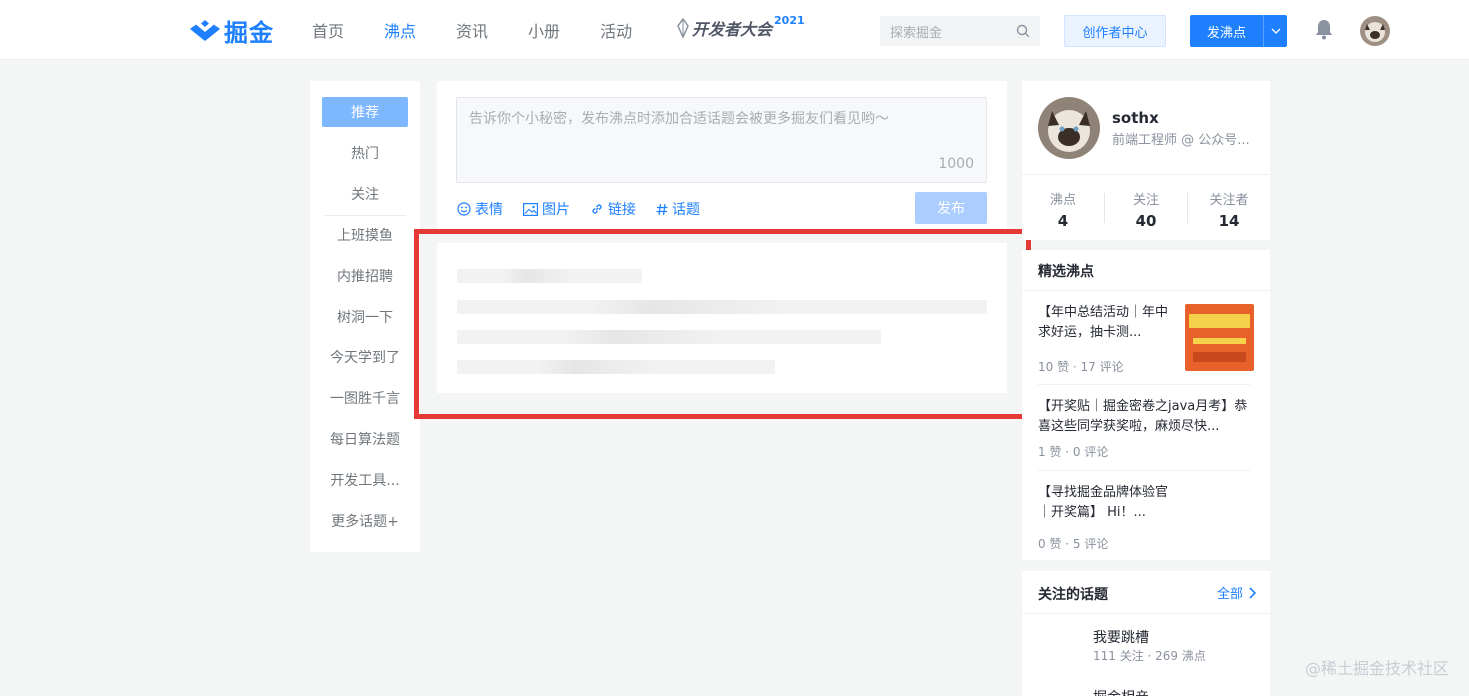 The height and width of the screenshot is (696, 1469). I want to click on publish-button: 发布, so click(951, 208).